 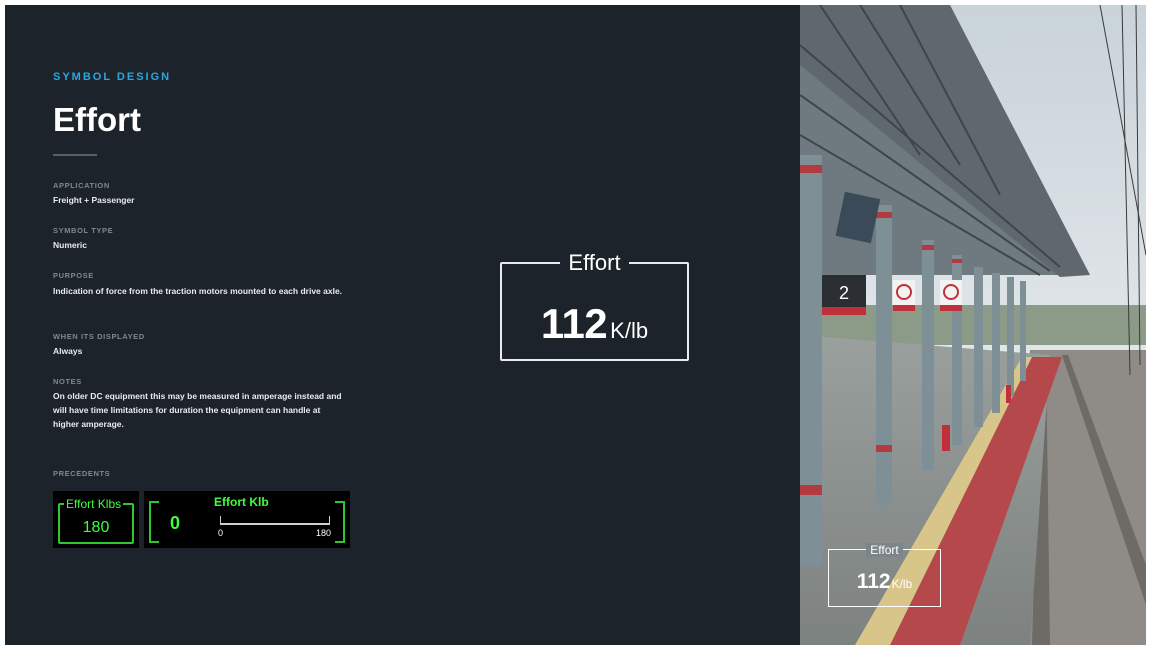 What do you see at coordinates (902, 584) in the screenshot?
I see `photo-overlay-unit: K/lb` at bounding box center [902, 584].